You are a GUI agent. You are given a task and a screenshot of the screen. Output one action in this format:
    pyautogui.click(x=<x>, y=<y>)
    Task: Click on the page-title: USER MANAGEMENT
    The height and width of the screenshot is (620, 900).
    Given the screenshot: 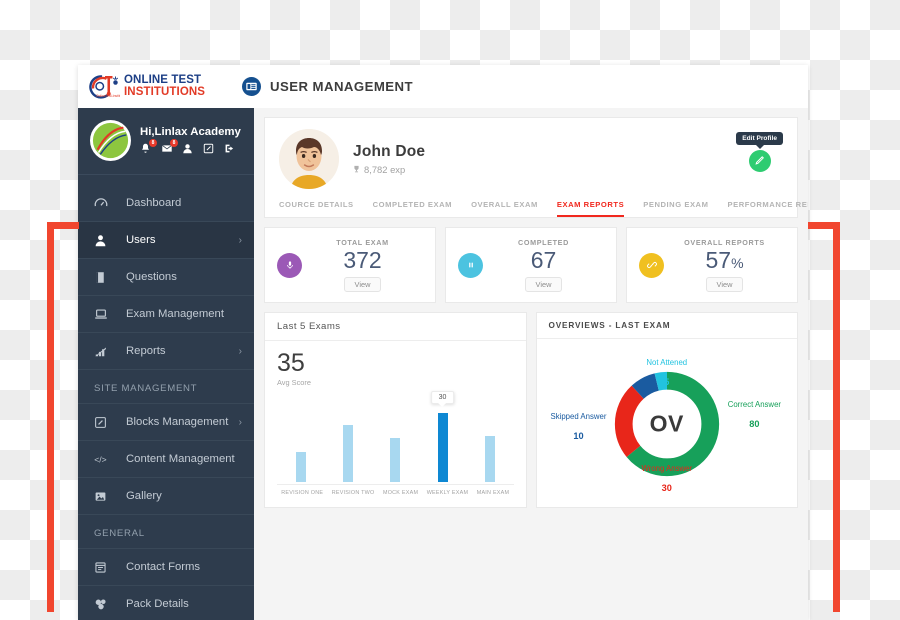 What is the action you would take?
    pyautogui.click(x=342, y=86)
    